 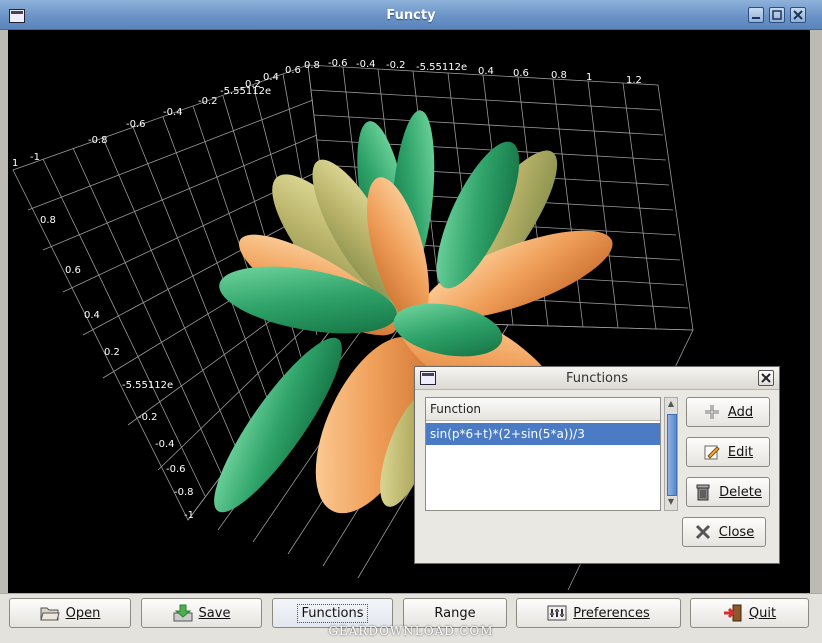 I want to click on delete-button: Delete, so click(x=728, y=492).